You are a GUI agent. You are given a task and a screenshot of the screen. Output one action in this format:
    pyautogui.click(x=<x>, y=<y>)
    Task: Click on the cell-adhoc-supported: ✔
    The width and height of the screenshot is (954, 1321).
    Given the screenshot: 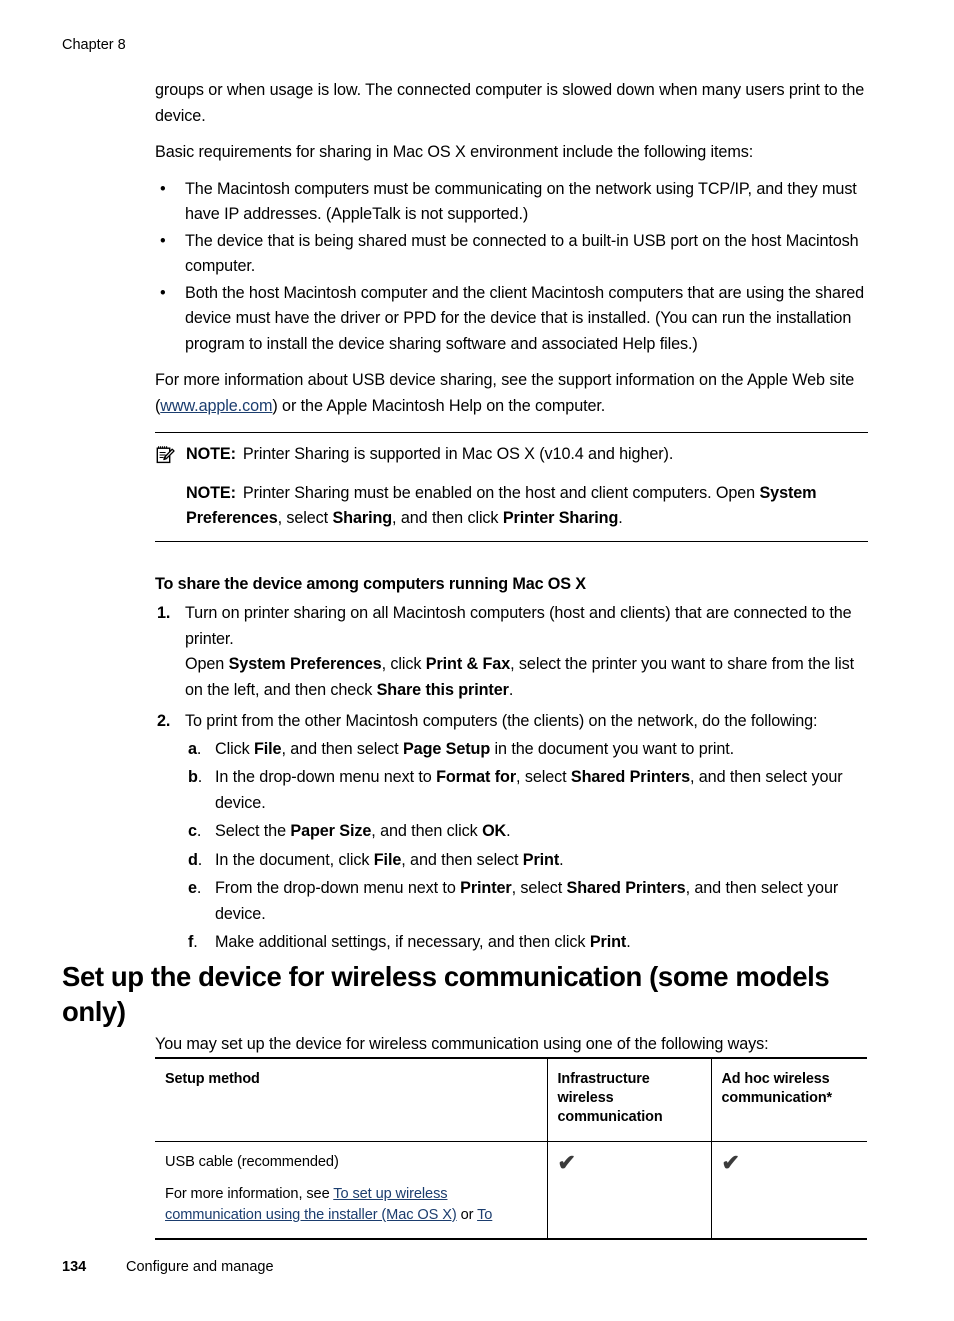 What is the action you would take?
    pyautogui.click(x=788, y=1190)
    